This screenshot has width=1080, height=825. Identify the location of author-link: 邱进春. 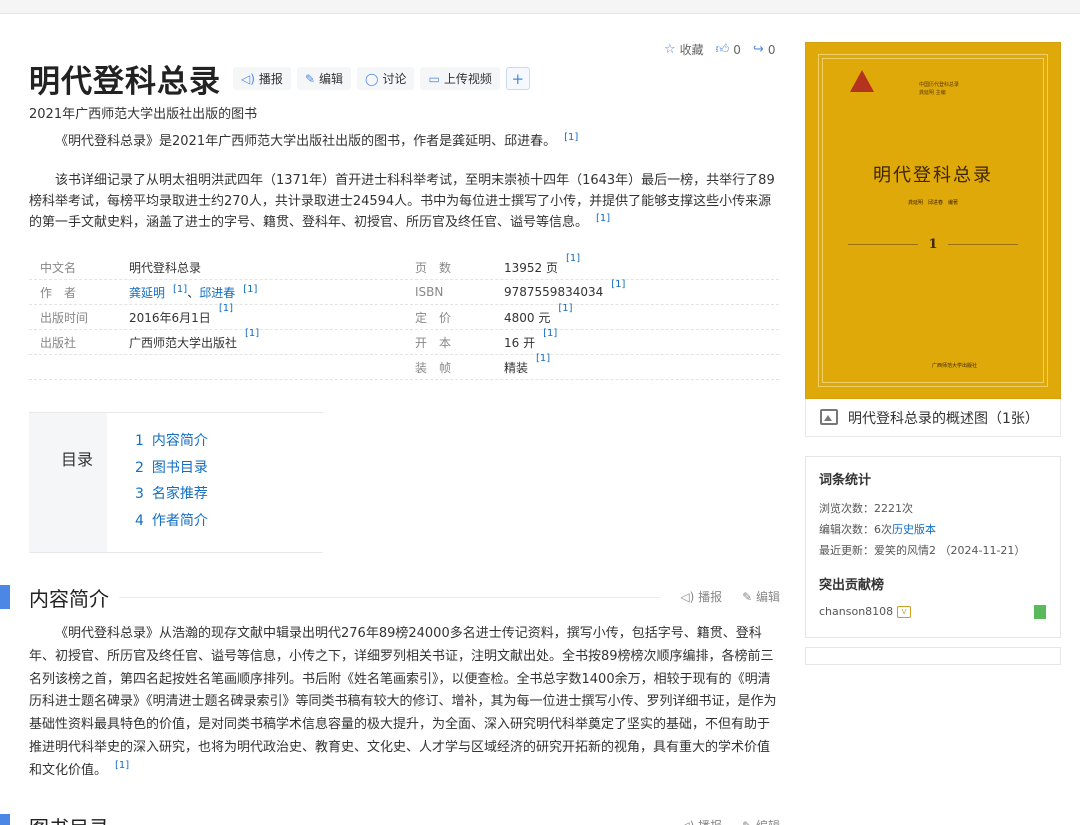
(217, 293).